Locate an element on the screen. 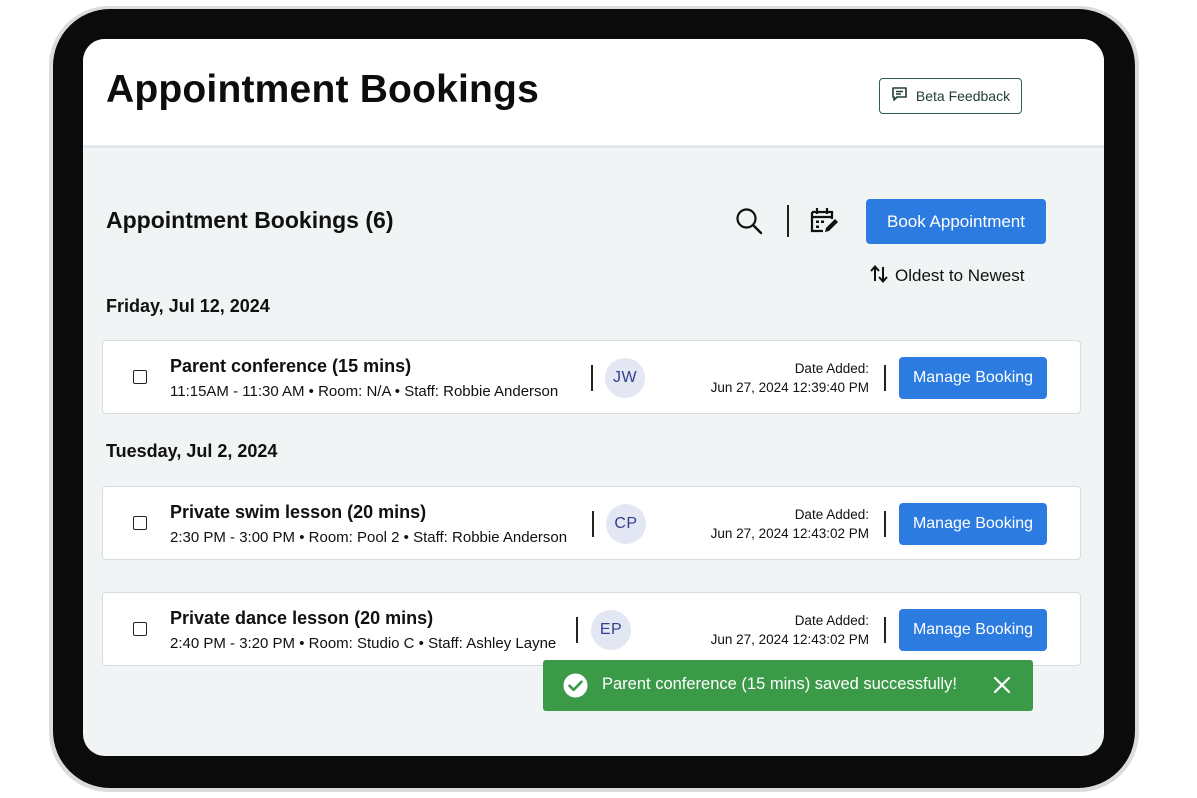  date-added-value: Jun 27, 2024 12:39:40 PM is located at coordinates (789, 387).